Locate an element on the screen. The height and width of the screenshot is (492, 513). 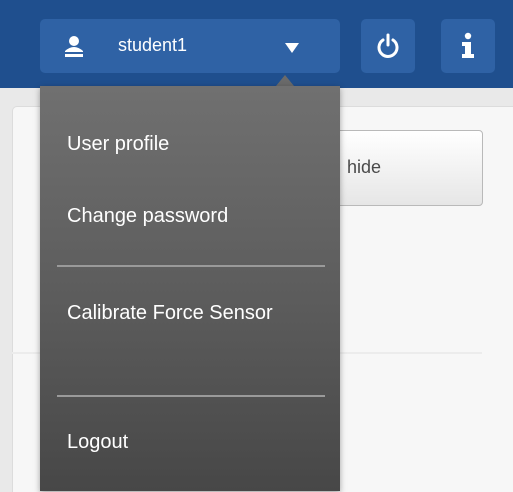
hide-button-label: hide is located at coordinates (364, 167).